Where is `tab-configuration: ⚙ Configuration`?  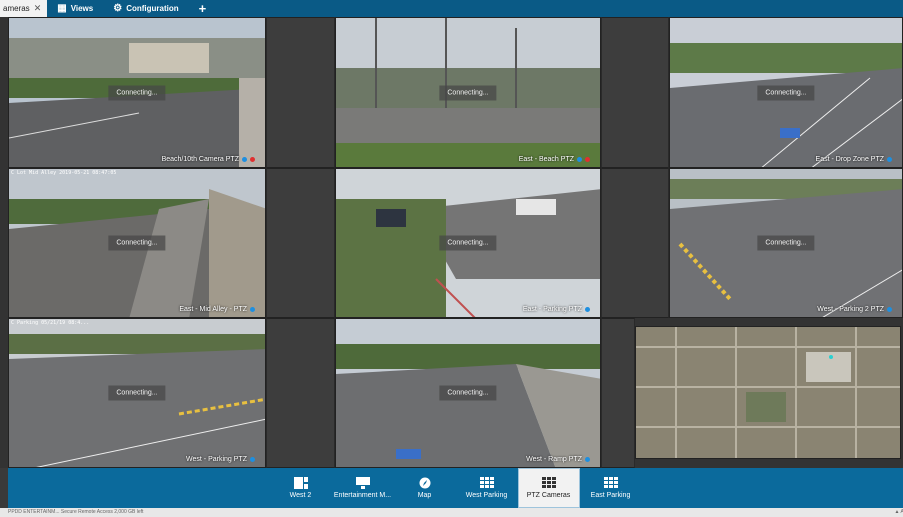
tab-configuration: ⚙ Configuration is located at coordinates (145, 8).